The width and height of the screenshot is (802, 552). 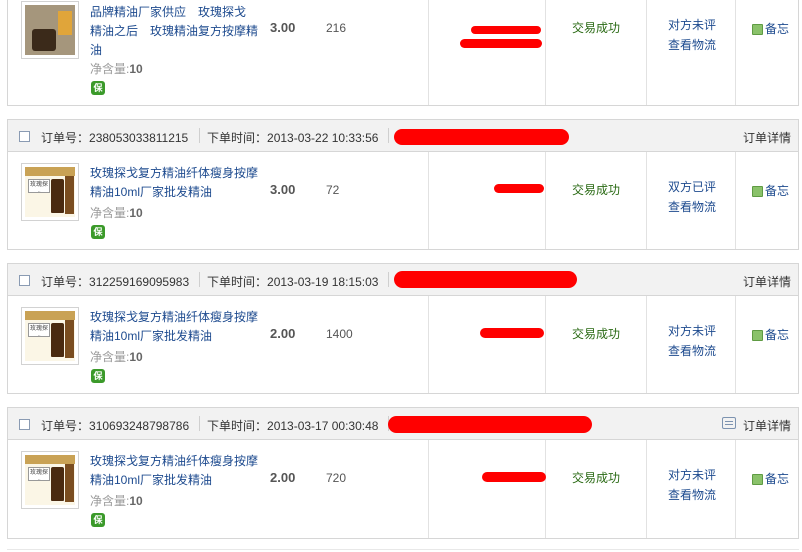 What do you see at coordinates (339, 334) in the screenshot?
I see `quantity: 1400` at bounding box center [339, 334].